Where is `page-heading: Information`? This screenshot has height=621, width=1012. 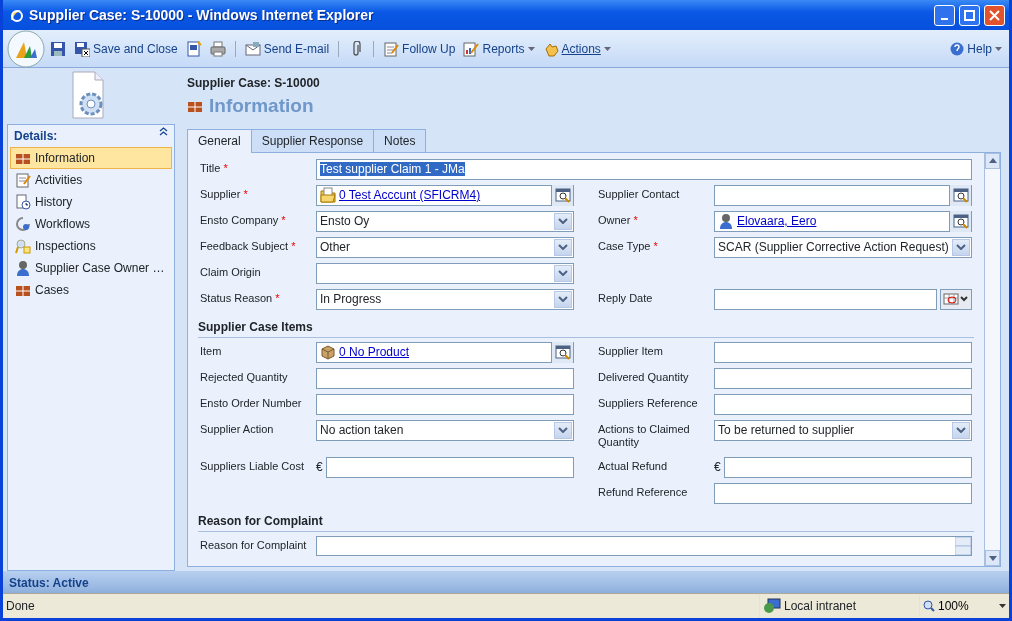 page-heading: Information is located at coordinates (261, 106).